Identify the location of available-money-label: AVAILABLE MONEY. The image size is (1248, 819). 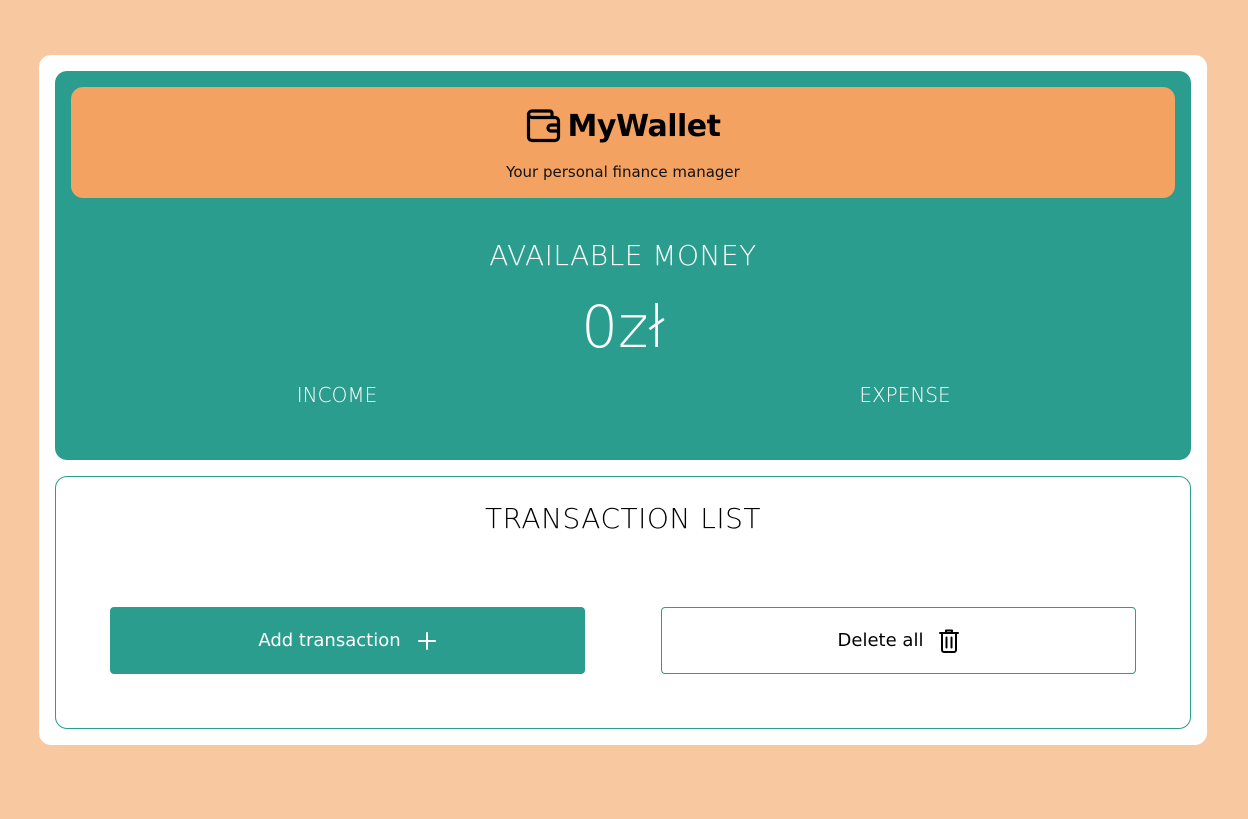
(623, 255).